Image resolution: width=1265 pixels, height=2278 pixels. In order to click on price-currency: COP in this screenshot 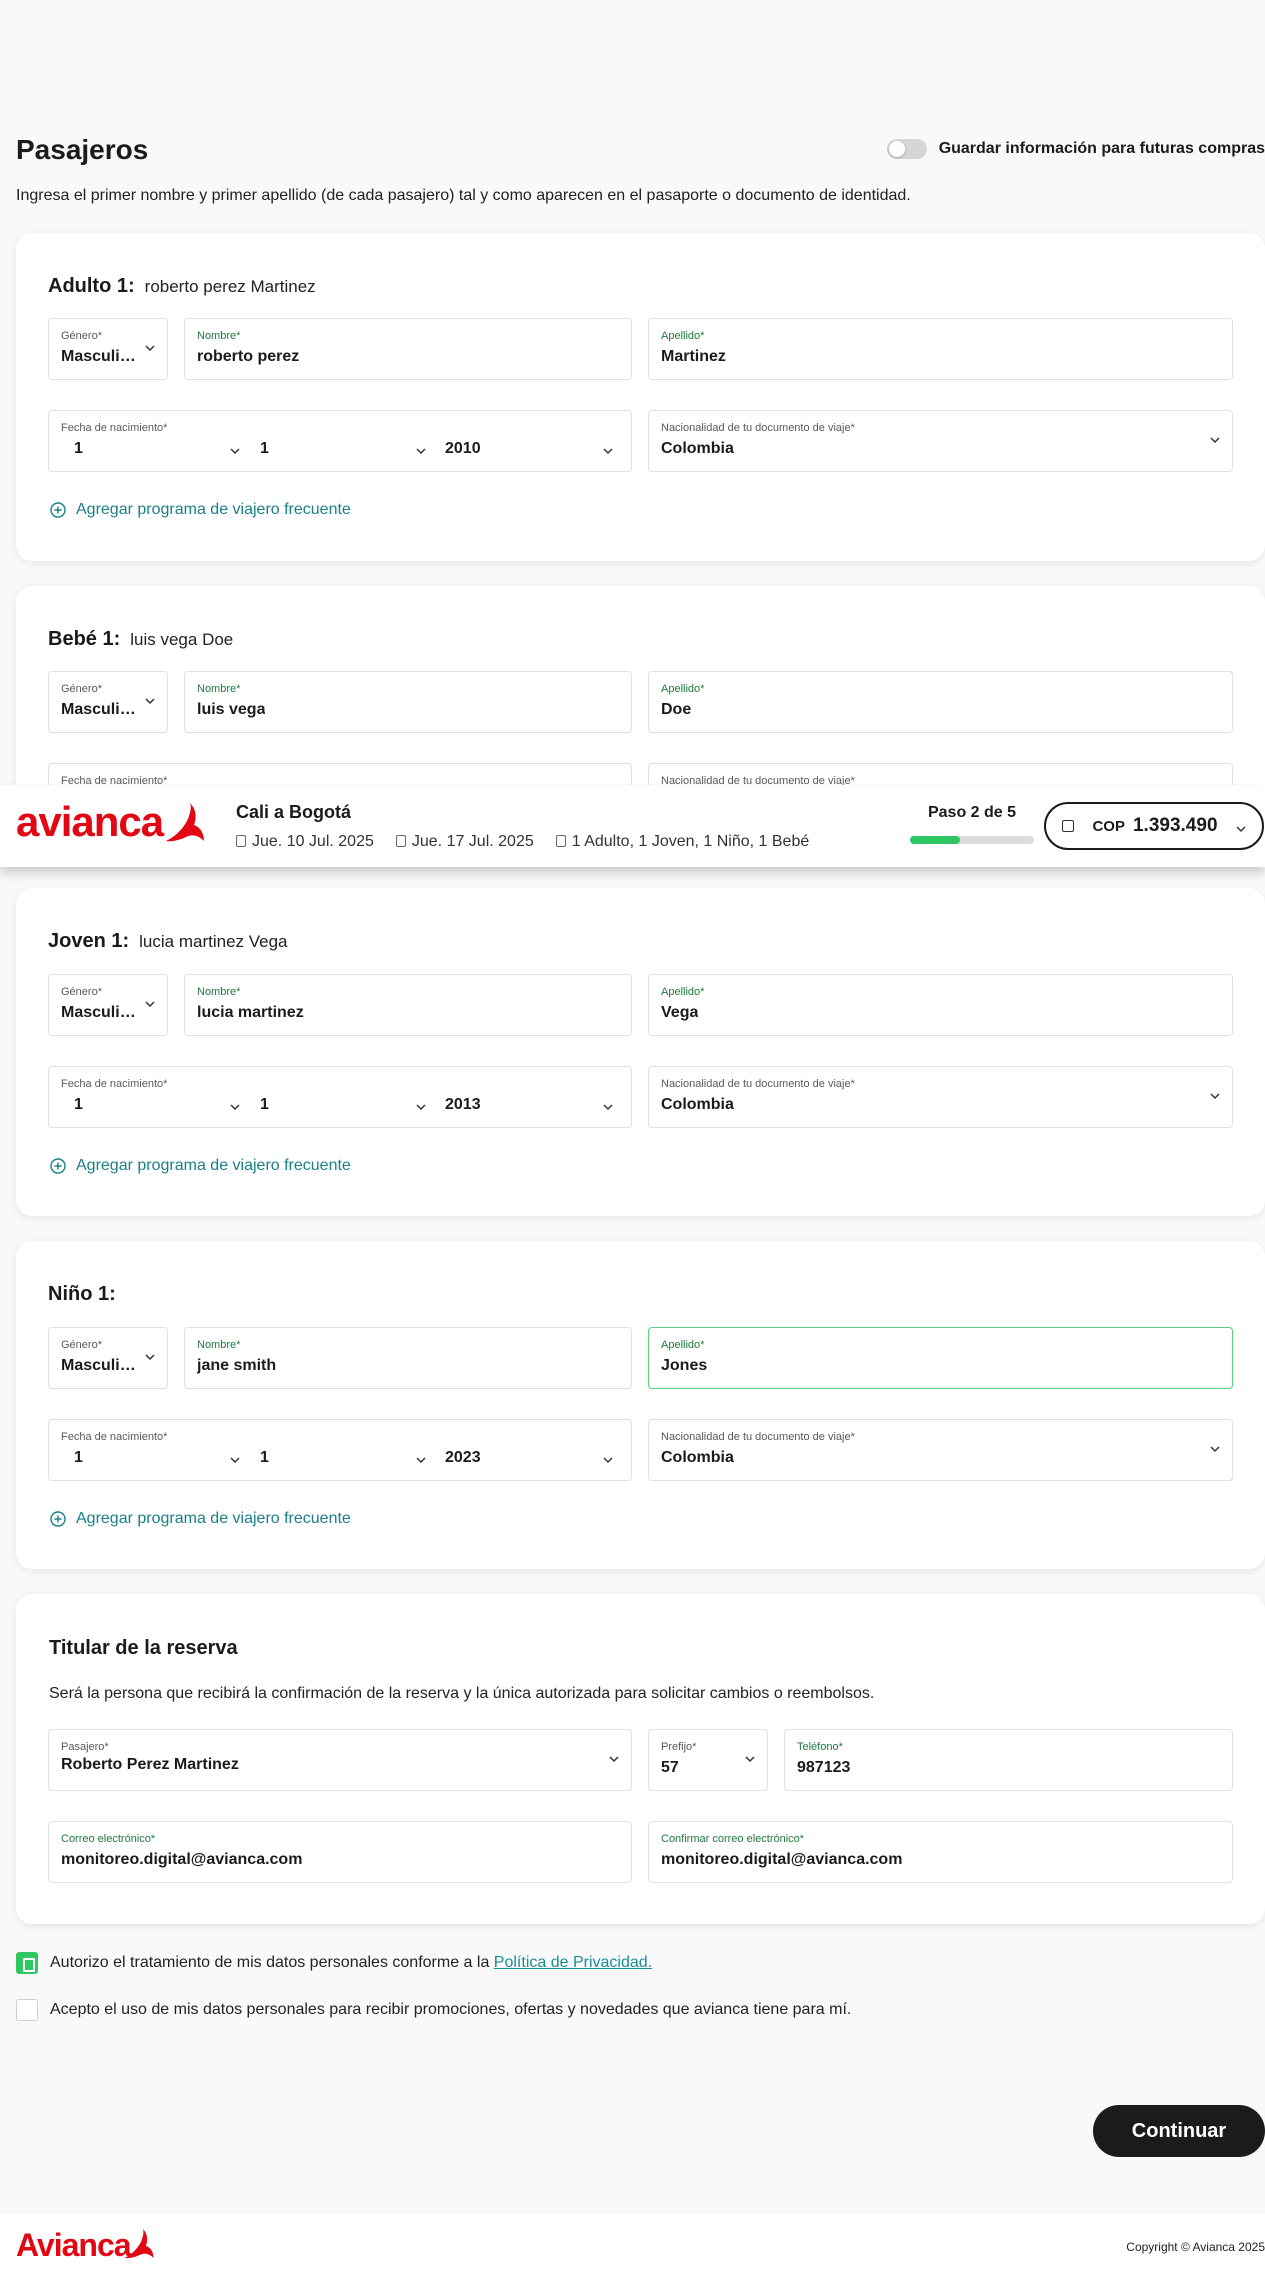, I will do `click(1108, 826)`.